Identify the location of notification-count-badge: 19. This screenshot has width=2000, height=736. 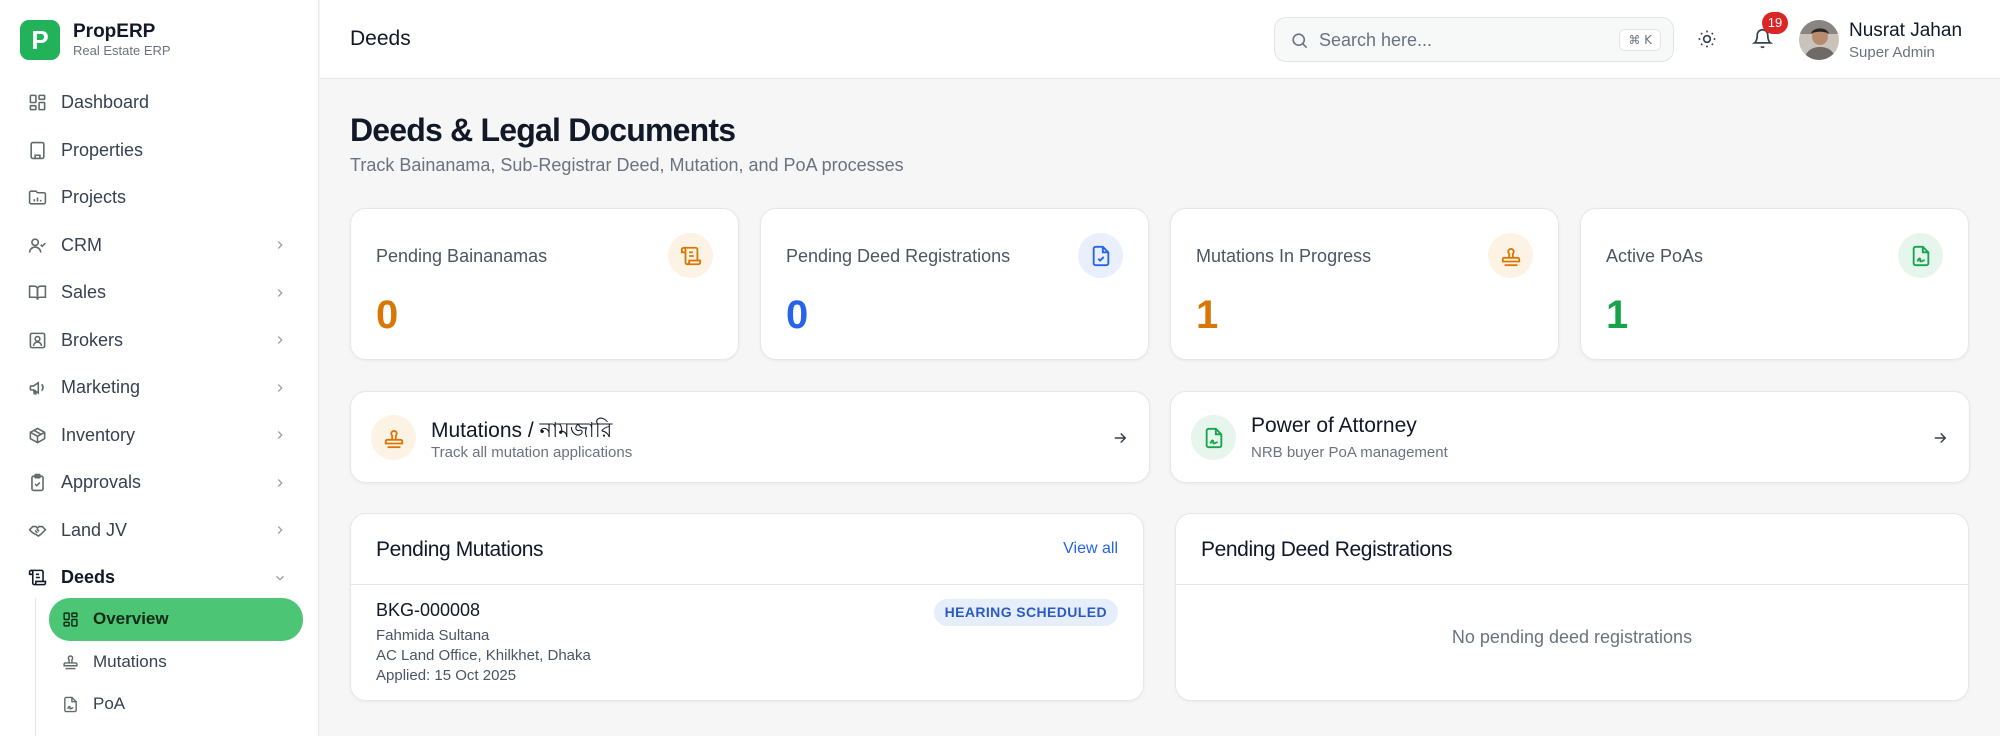
(1775, 23).